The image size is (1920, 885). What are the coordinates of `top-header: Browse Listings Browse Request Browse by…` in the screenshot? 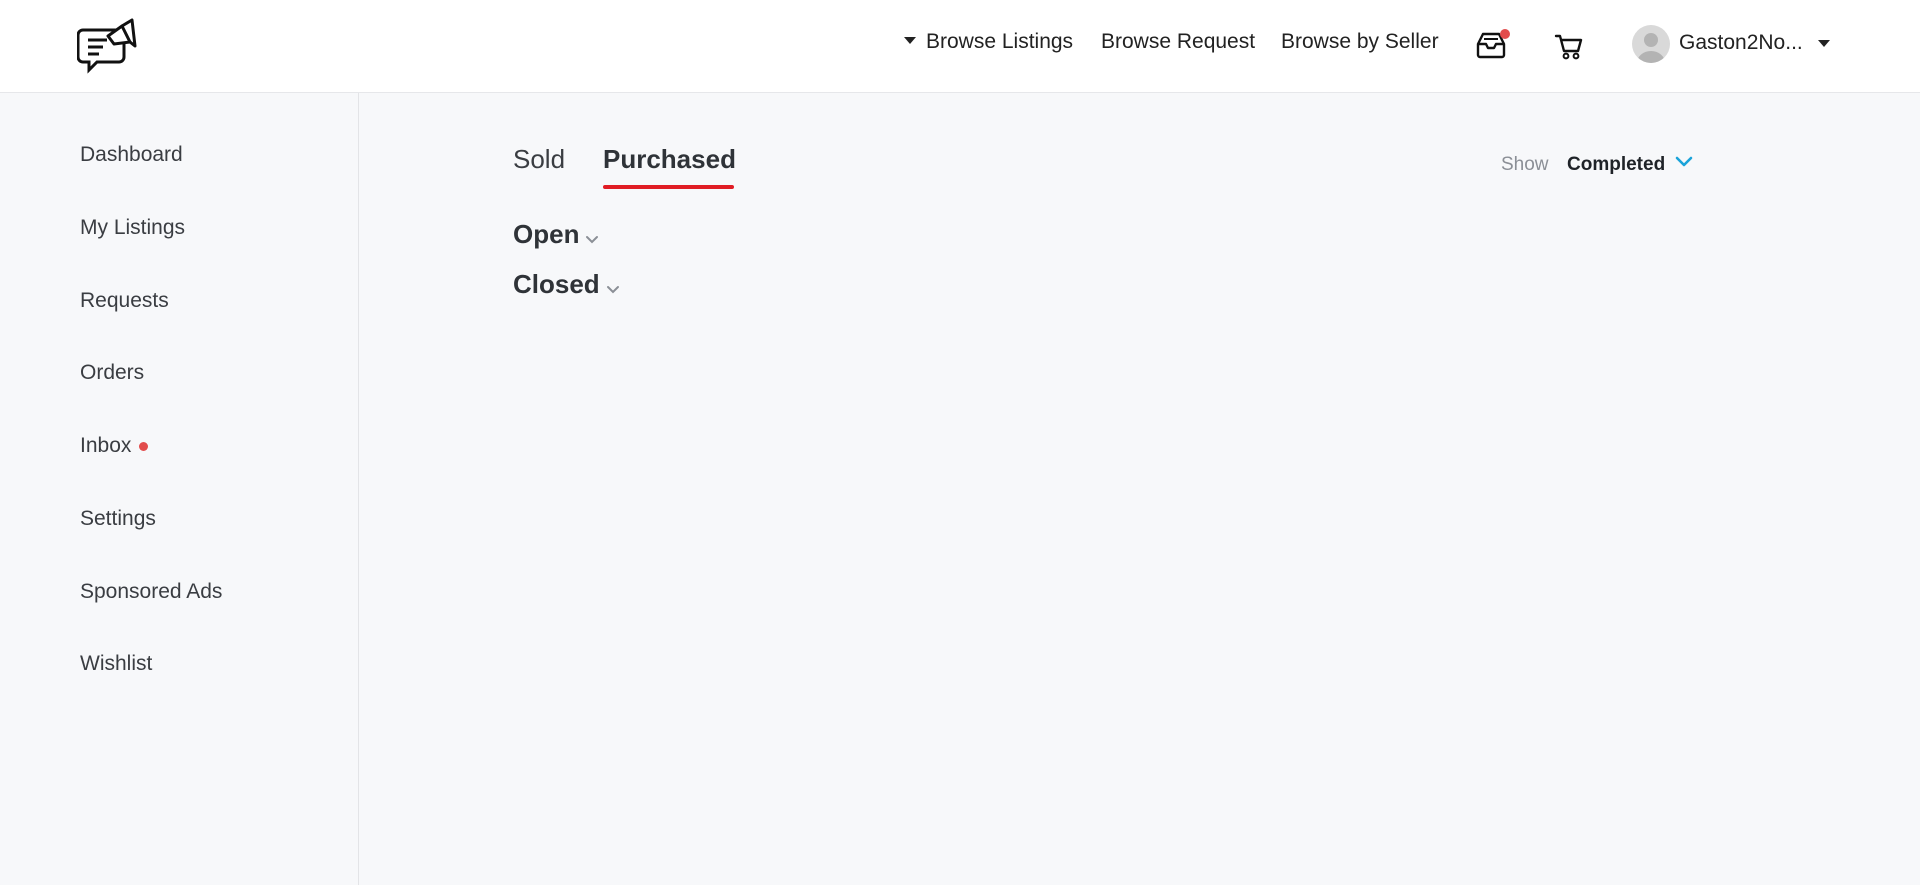 It's located at (960, 46).